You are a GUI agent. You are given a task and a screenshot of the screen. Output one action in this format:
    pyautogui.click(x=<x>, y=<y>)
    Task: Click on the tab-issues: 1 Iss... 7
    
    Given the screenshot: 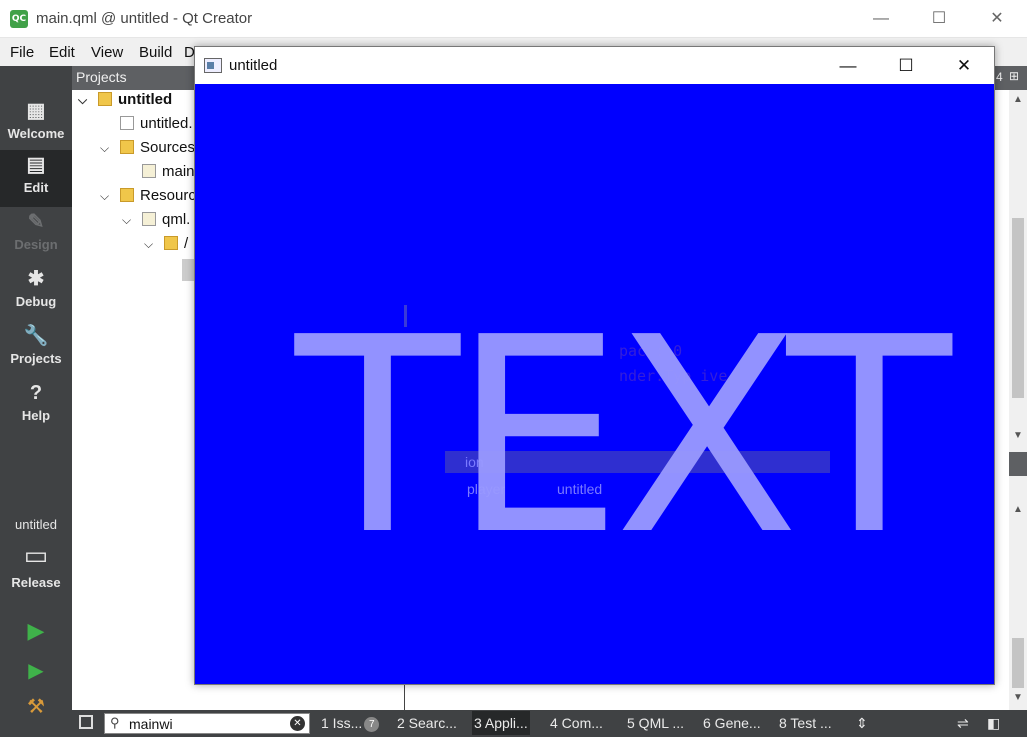 What is the action you would take?
    pyautogui.click(x=350, y=723)
    